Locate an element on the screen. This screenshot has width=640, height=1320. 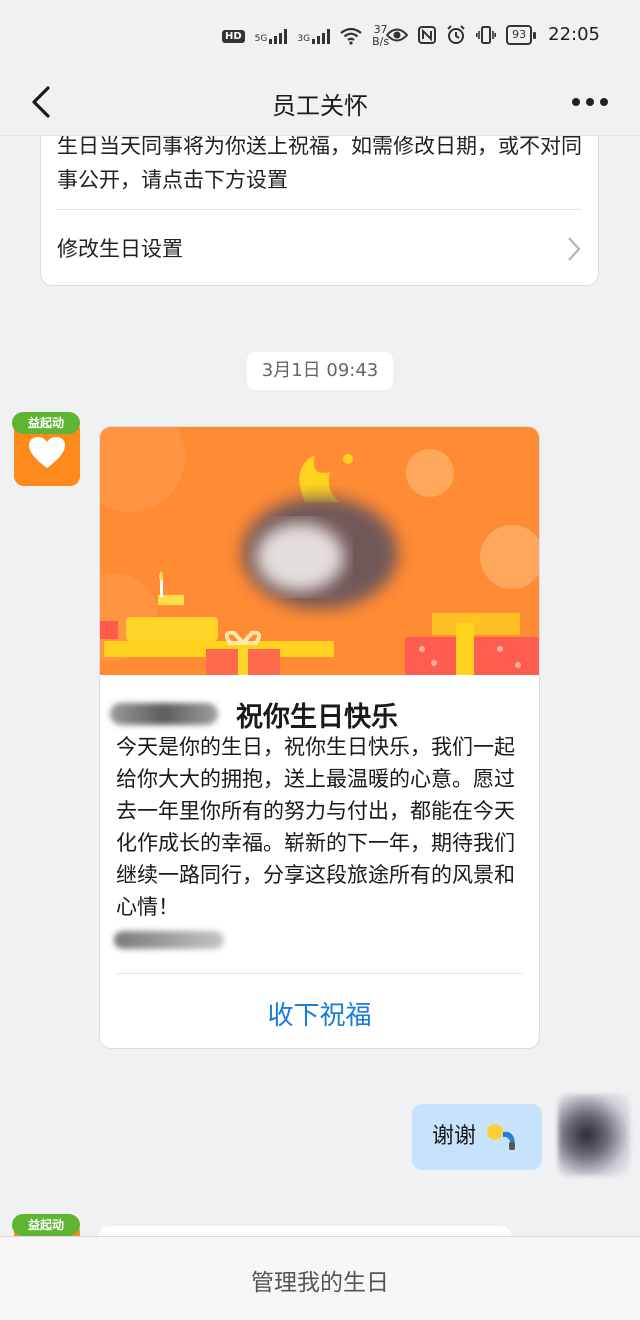
heart-icon is located at coordinates (47, 452).